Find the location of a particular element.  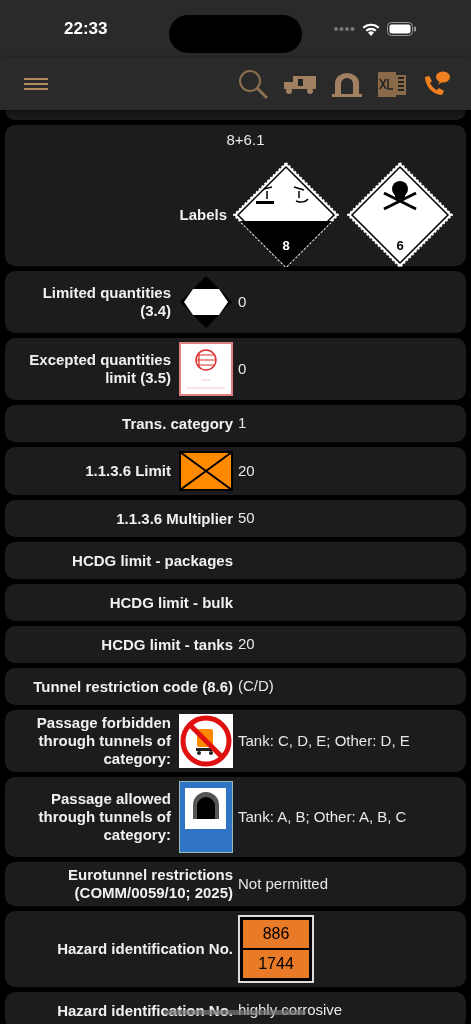

field-value: Tank: C, D, E; Other: D, E is located at coordinates (324, 740).